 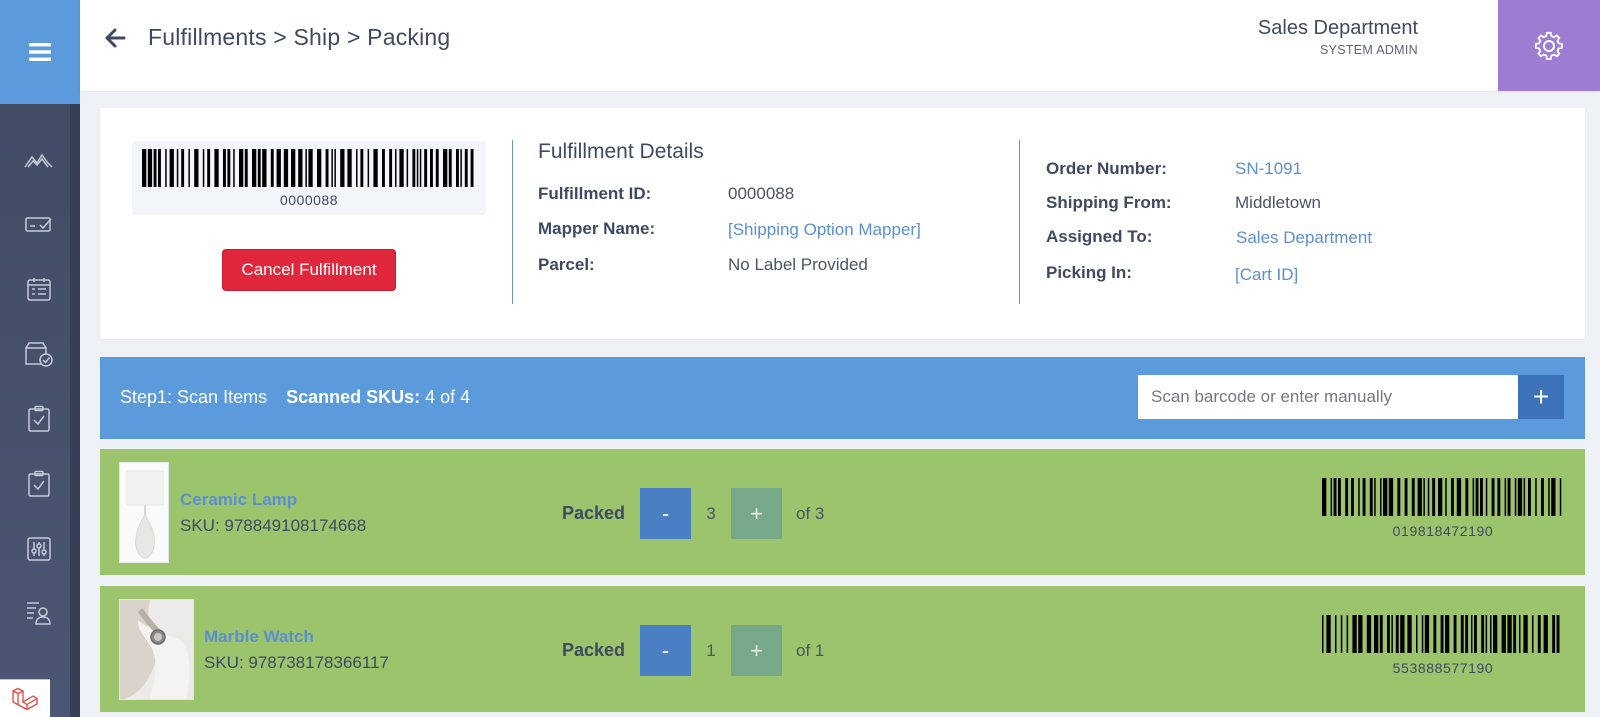 What do you see at coordinates (1443, 531) in the screenshot?
I see `item-barcode-number: 019818472190` at bounding box center [1443, 531].